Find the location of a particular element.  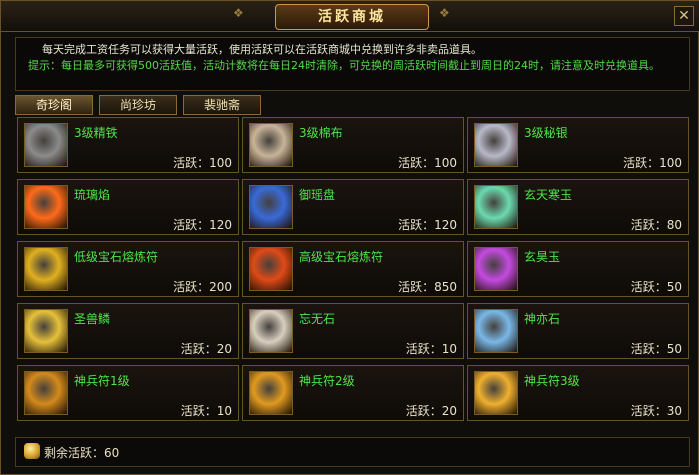

item-name: 3级精铁 is located at coordinates (96, 133).